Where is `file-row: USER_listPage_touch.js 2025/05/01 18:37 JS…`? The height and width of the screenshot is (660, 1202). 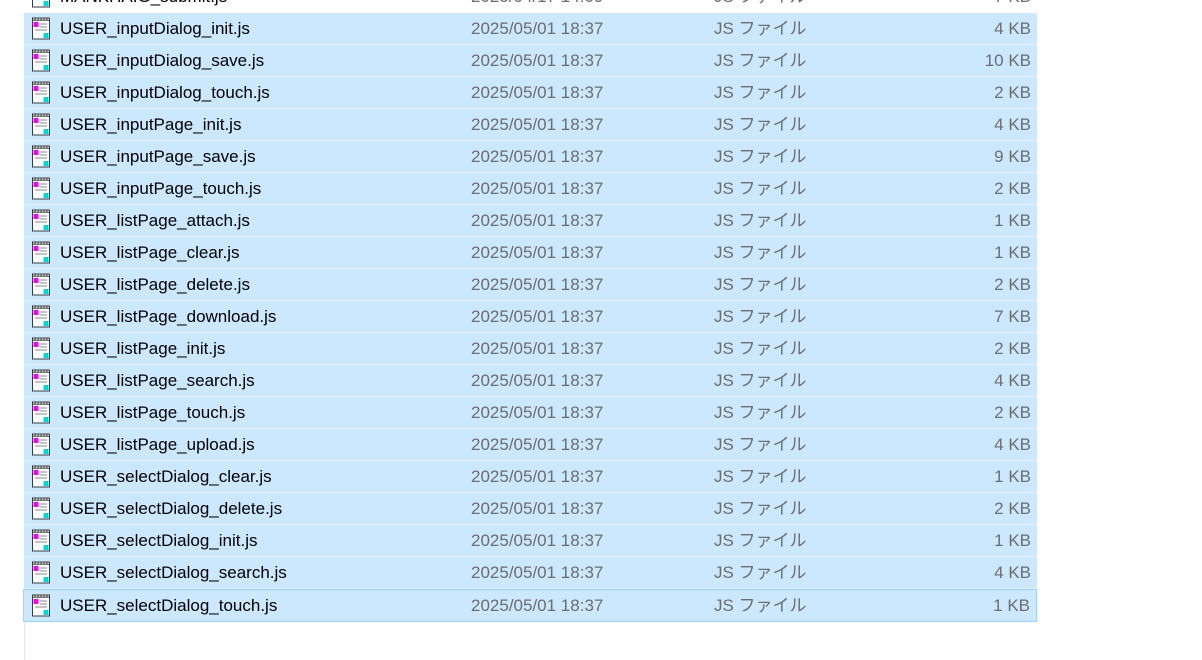
file-row: USER_listPage_touch.js 2025/05/01 18:37 JS… is located at coordinates (530, 413).